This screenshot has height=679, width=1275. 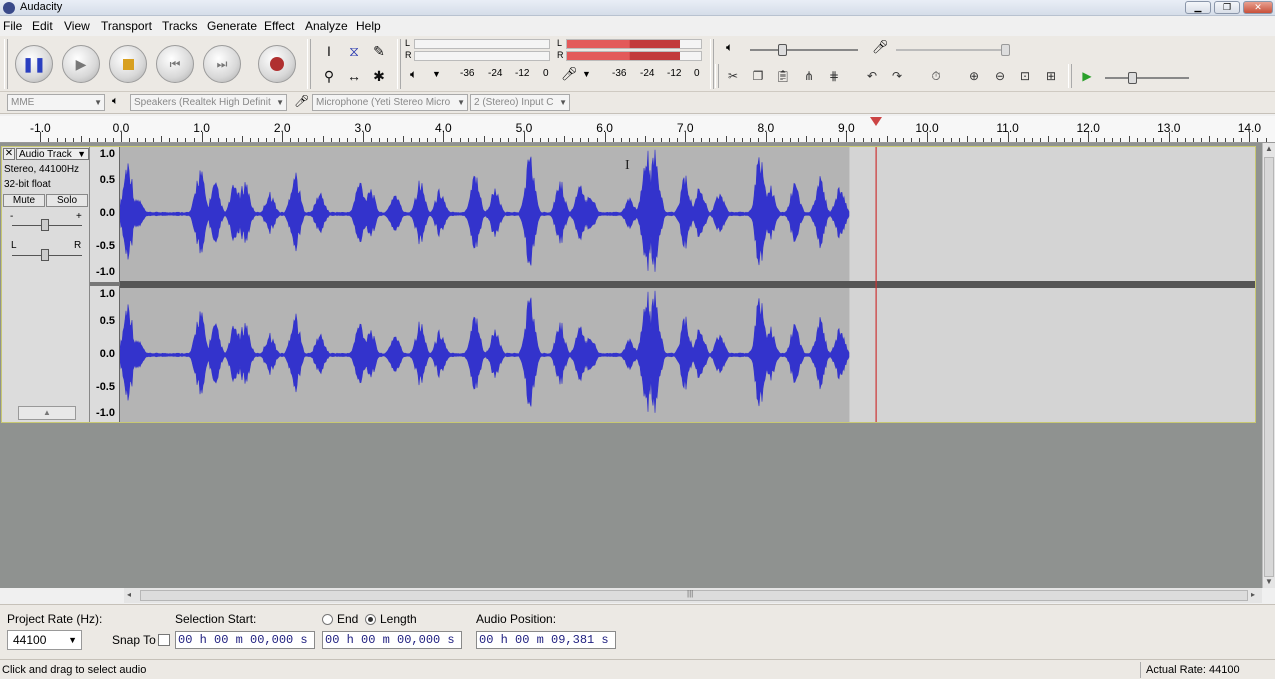 What do you see at coordinates (733, 76) in the screenshot?
I see `cut-button: ✂` at bounding box center [733, 76].